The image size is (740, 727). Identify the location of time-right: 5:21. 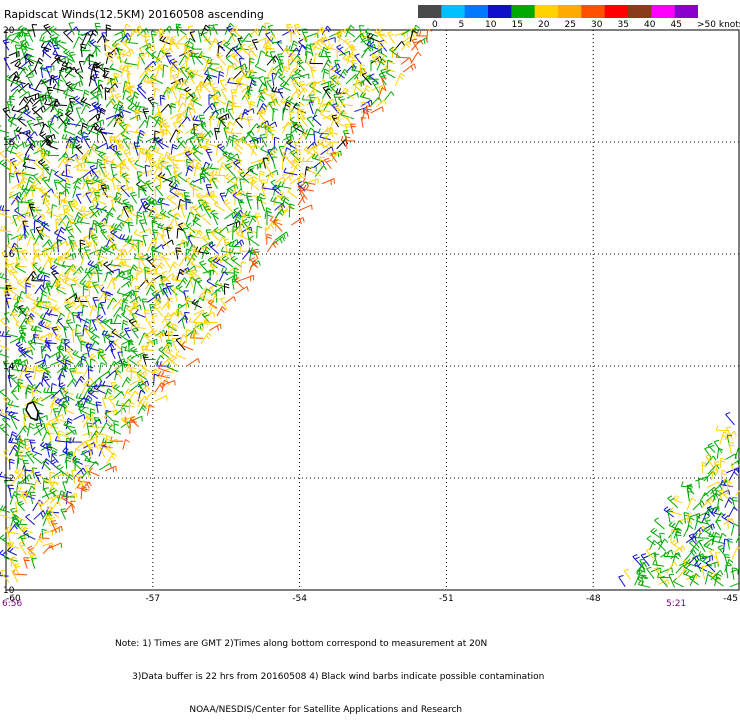
(676, 604).